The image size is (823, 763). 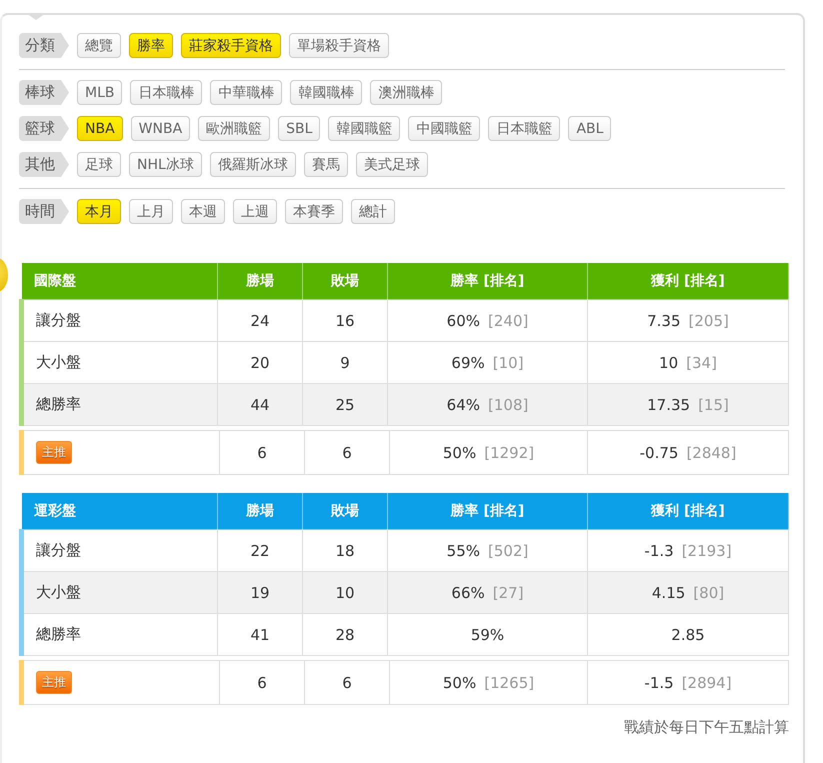 I want to click on table-cell: -1.5, so click(x=659, y=683).